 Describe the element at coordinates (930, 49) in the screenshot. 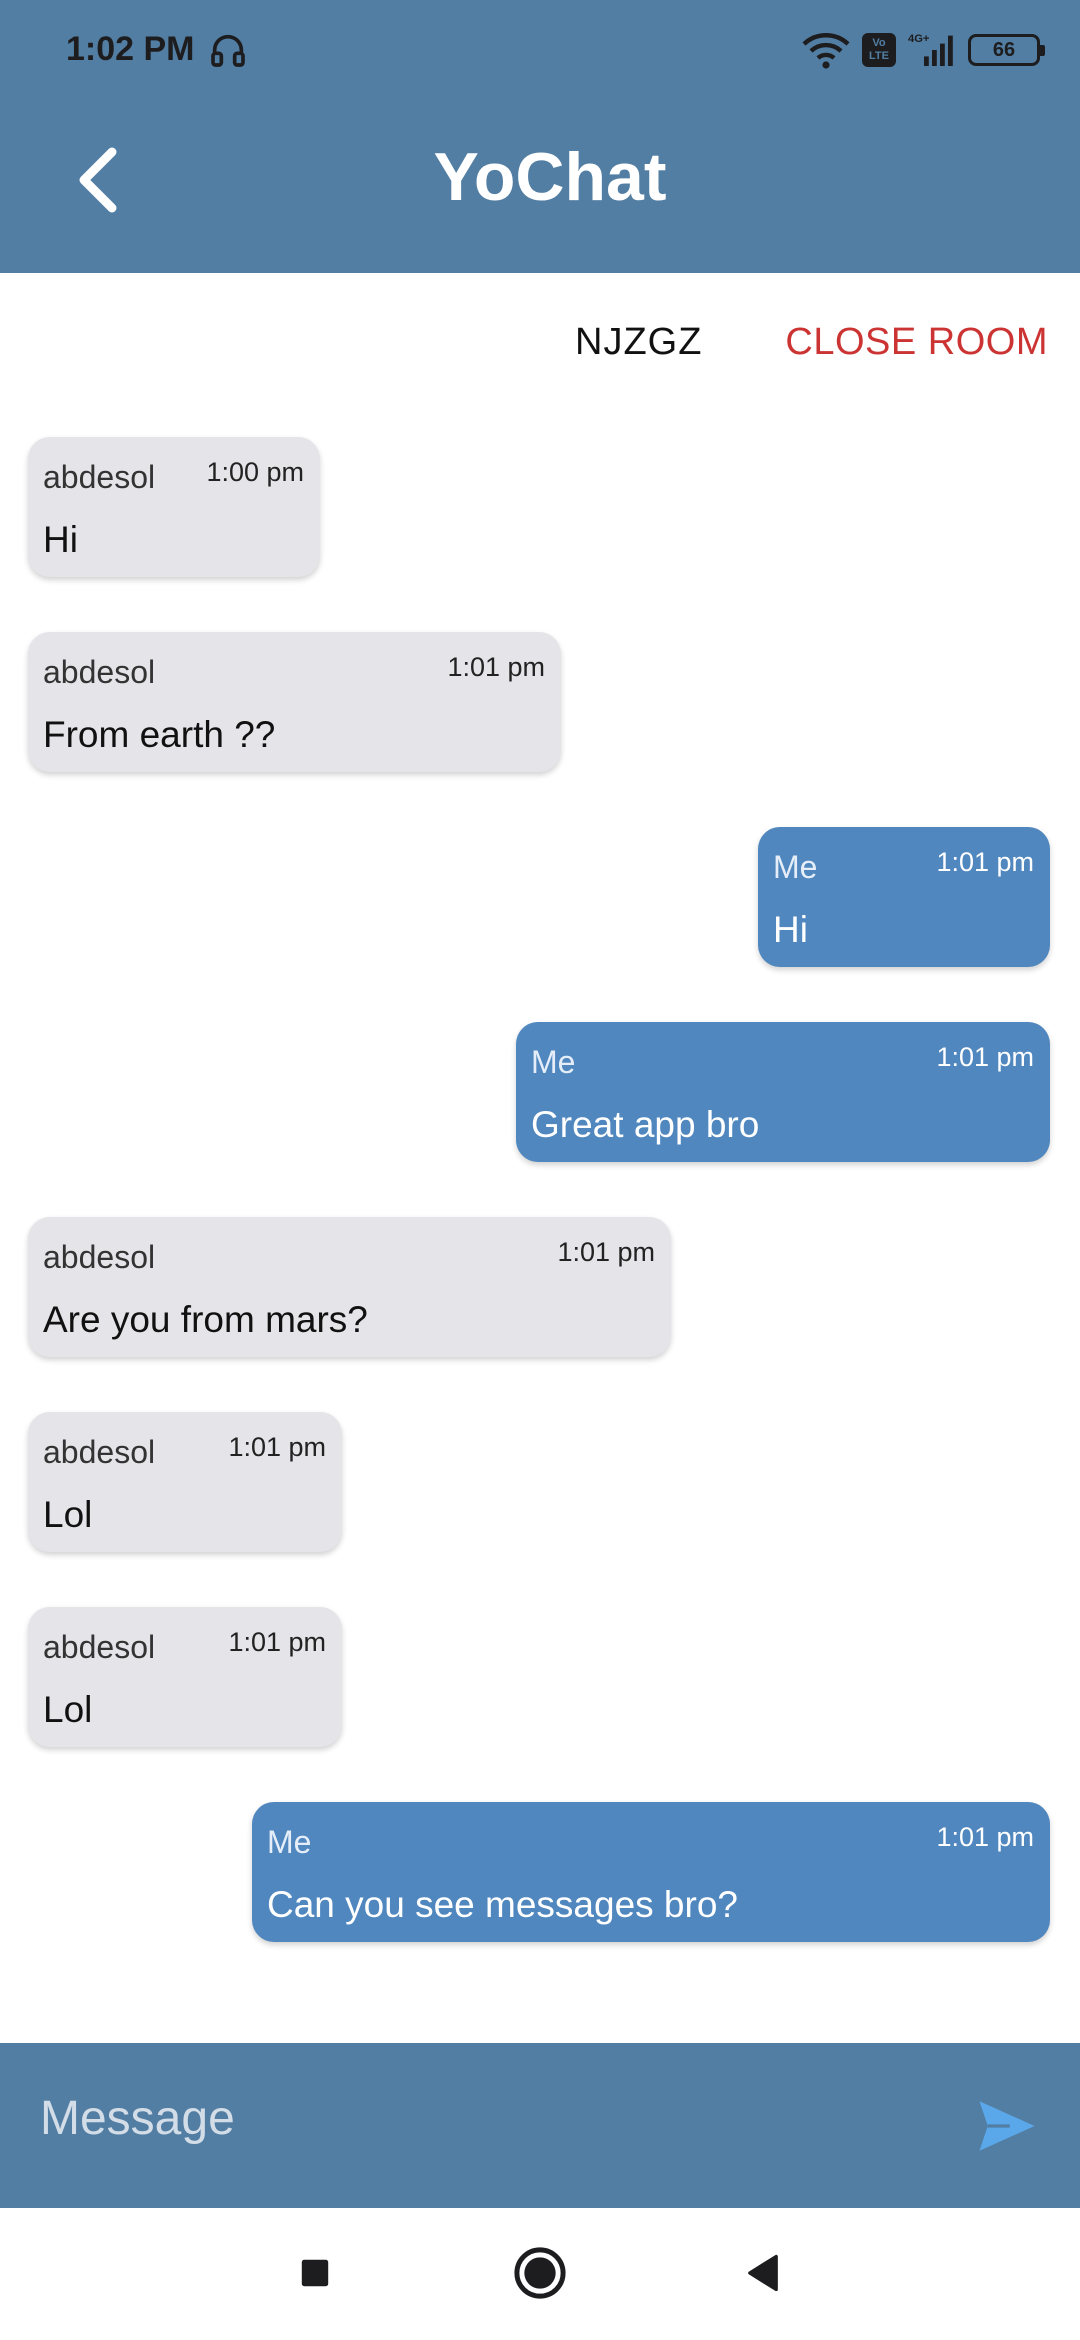

I see `signal-icon: 4G+` at that location.